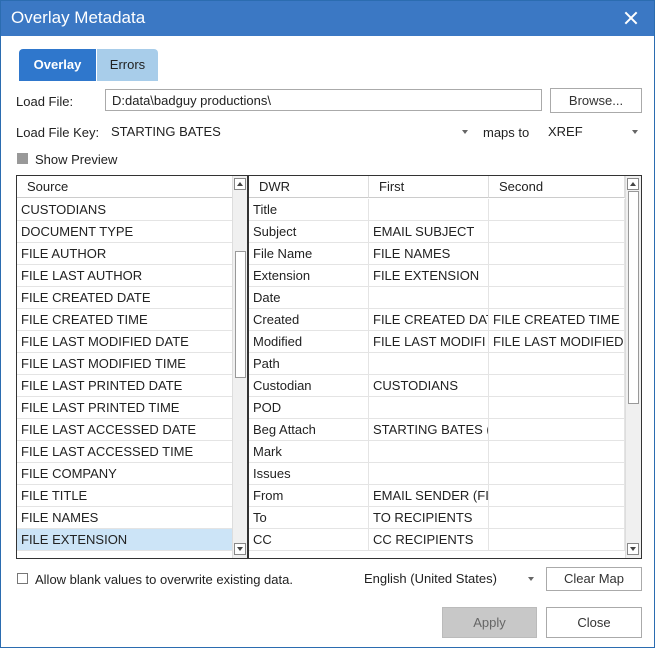 This screenshot has height=648, width=655. I want to click on source-list-item: FILE AUTHOR, so click(124, 254).